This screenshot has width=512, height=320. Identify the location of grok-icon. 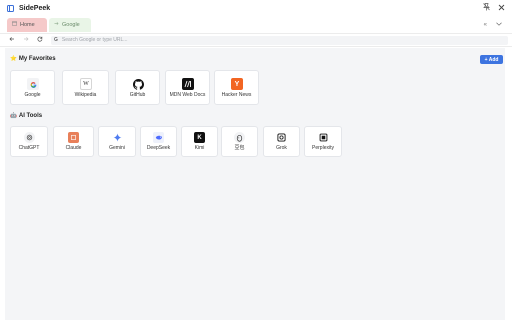
(281, 137).